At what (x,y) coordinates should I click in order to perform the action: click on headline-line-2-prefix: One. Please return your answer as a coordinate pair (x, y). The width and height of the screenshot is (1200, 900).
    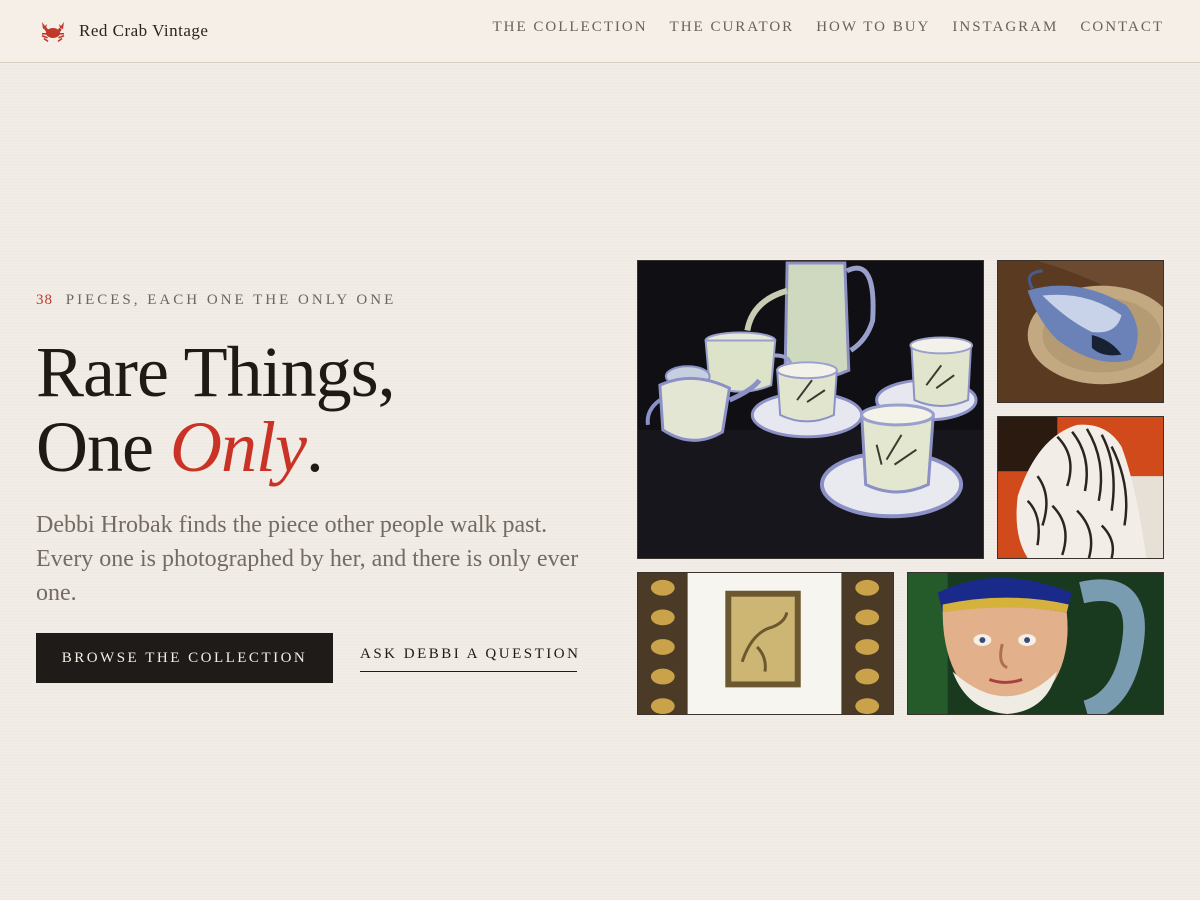
    Looking at the image, I should click on (95, 447).